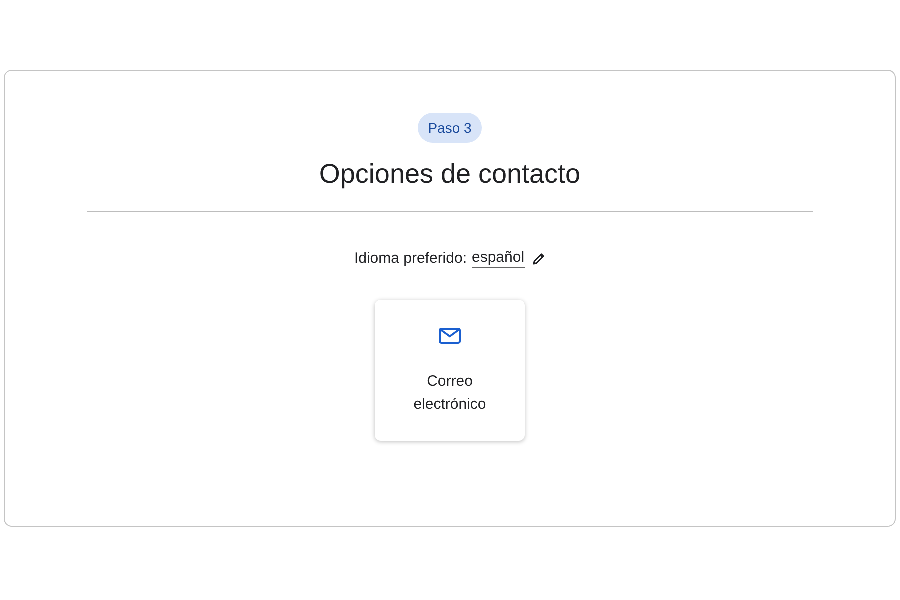 This screenshot has width=900, height=600. I want to click on language-link: español, so click(498, 258).